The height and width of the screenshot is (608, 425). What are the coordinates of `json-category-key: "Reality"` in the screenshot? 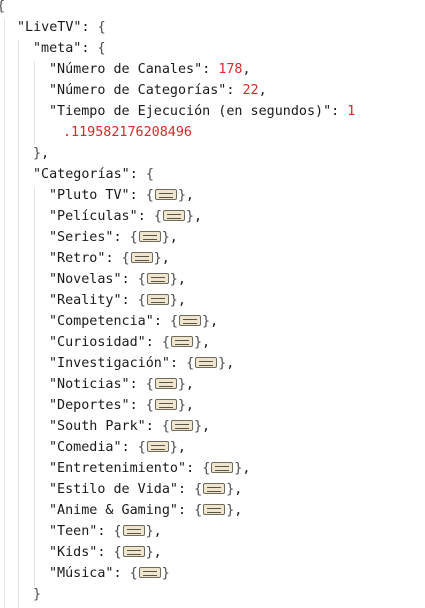 It's located at (85, 300).